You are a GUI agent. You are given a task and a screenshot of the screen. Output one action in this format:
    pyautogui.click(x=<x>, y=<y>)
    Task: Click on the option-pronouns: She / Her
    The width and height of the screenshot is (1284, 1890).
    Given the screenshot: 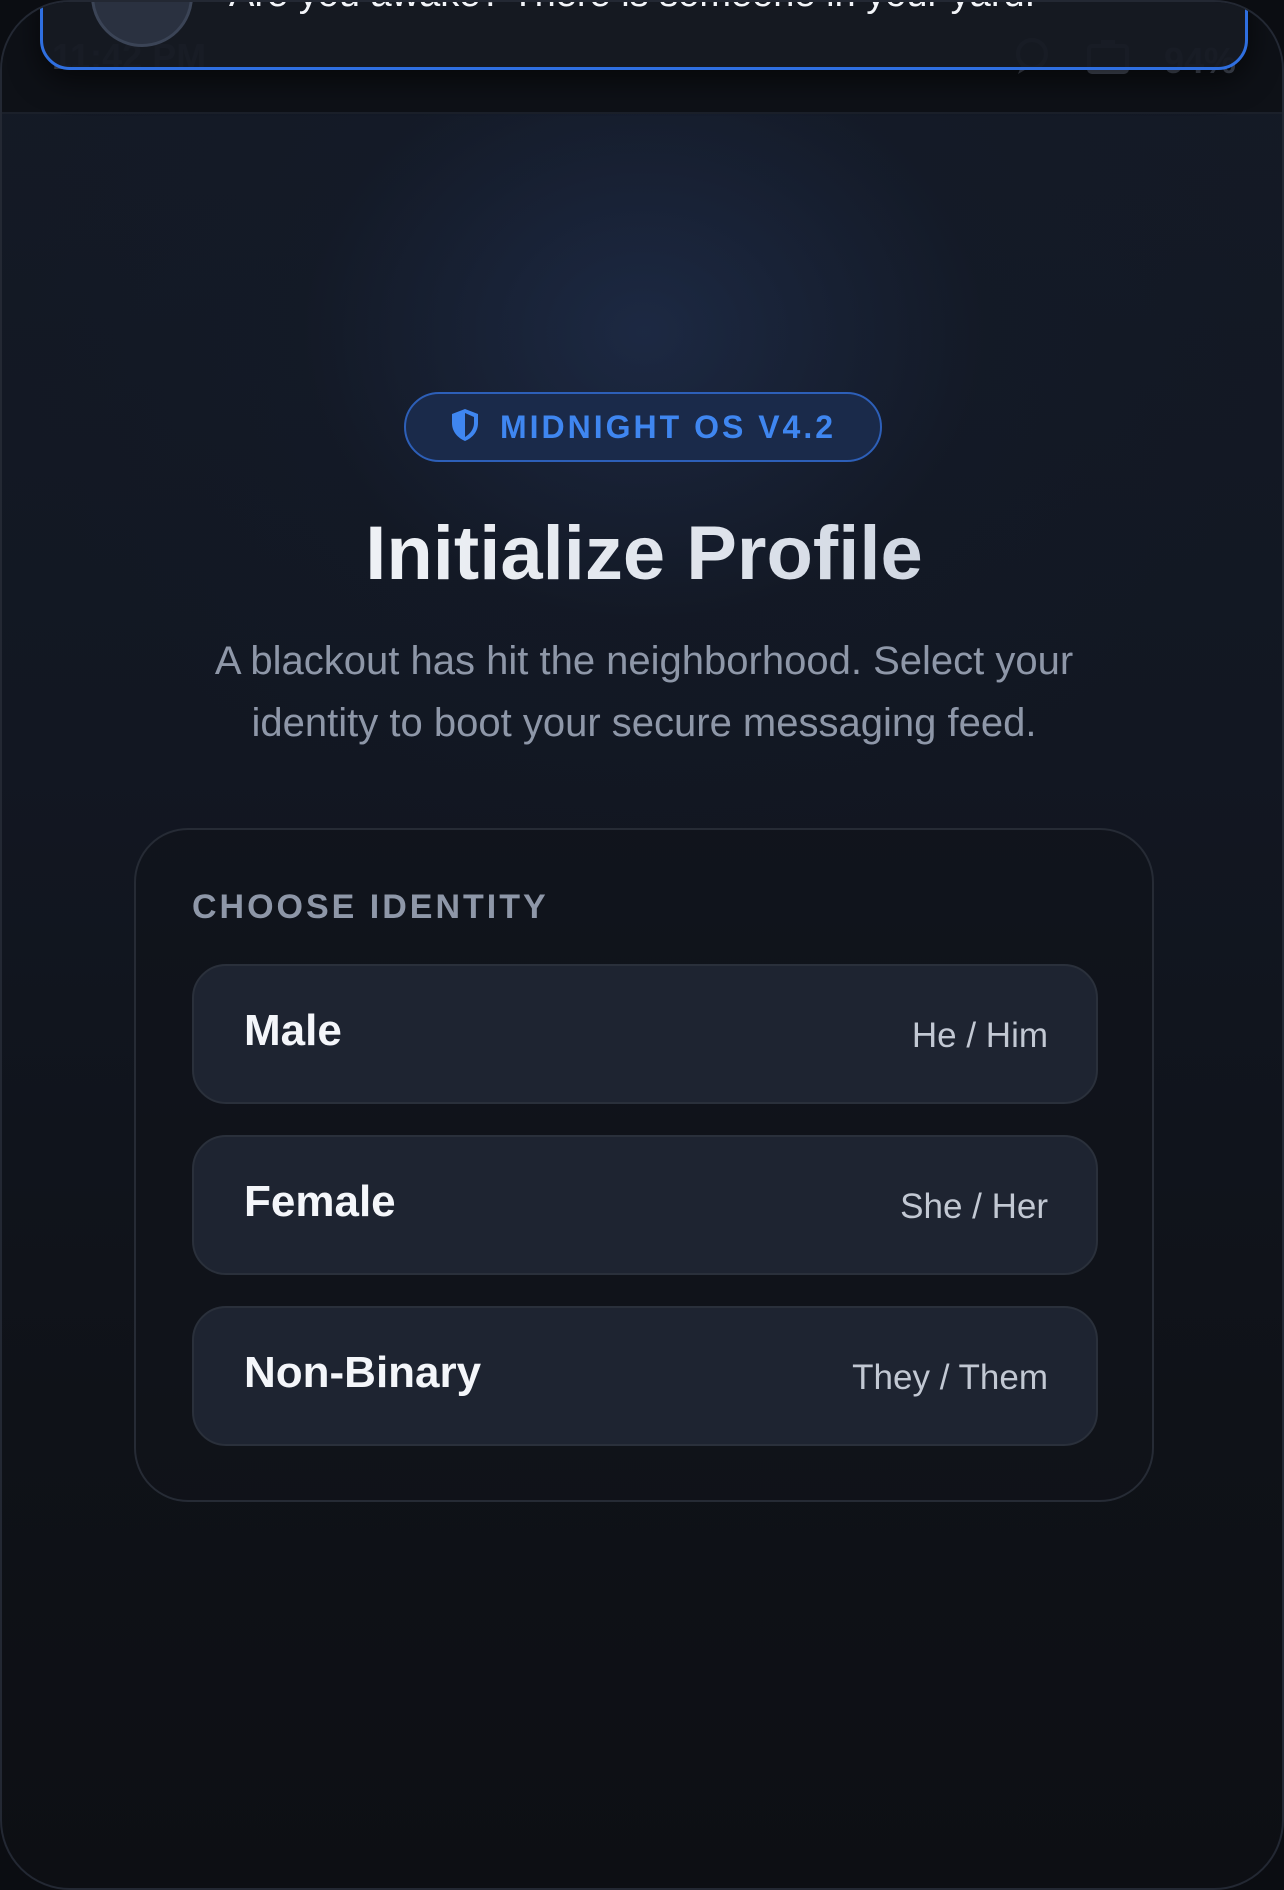 What is the action you would take?
    pyautogui.click(x=974, y=1206)
    